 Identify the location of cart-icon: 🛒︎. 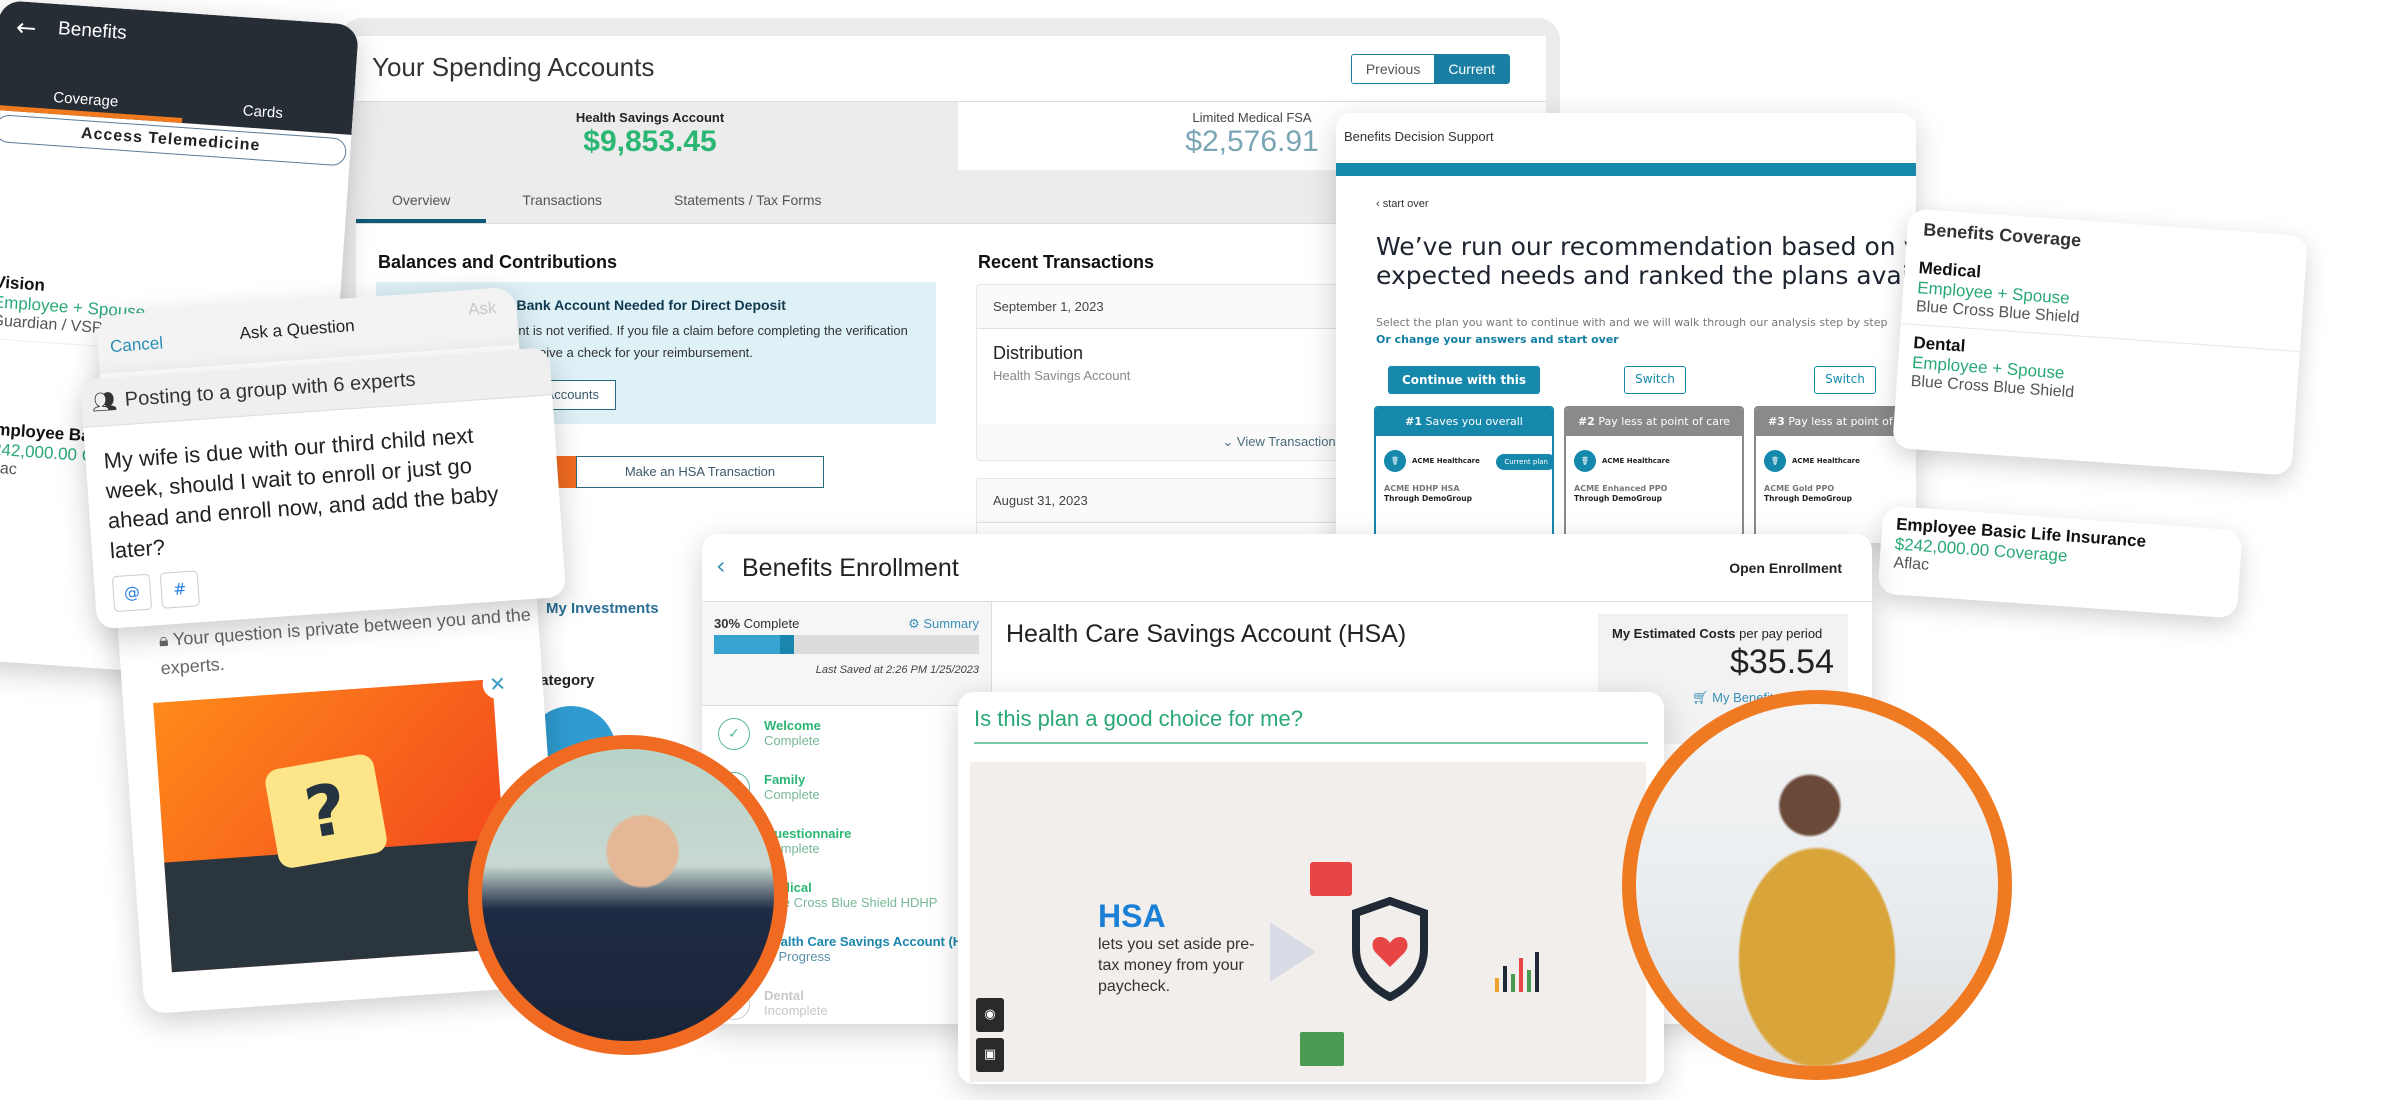
(1702, 697).